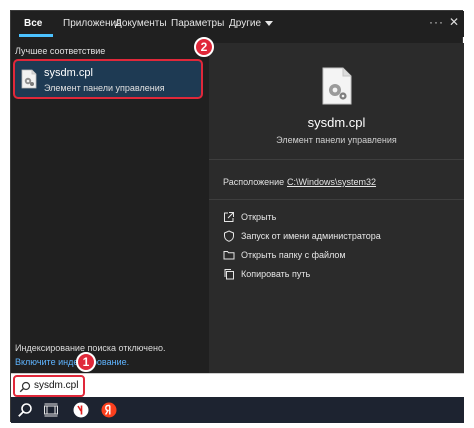 This screenshot has width=474, height=428. Describe the element at coordinates (336, 122) in the screenshot. I see `detail-title: sysdm.cpl` at that location.